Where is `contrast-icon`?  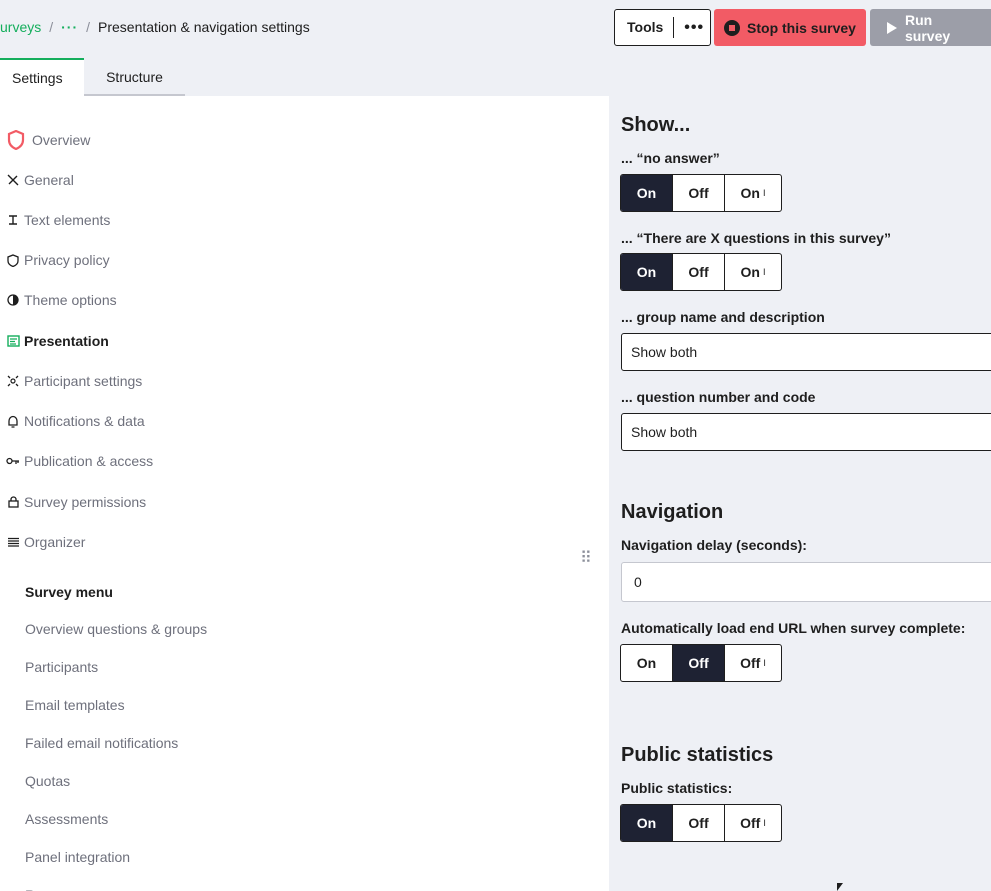
contrast-icon is located at coordinates (13, 300).